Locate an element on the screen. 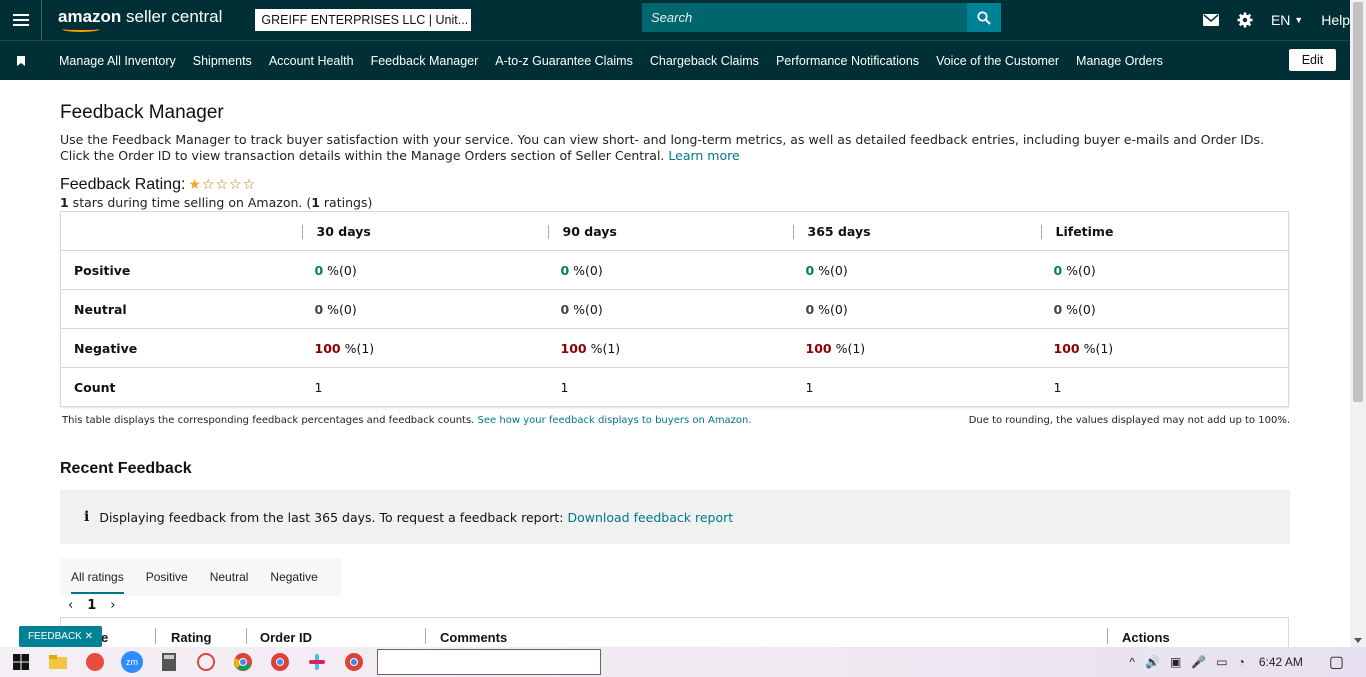 The height and width of the screenshot is (677, 1366). nav-item-voice-of-customer: Voice of the Customer is located at coordinates (997, 61).